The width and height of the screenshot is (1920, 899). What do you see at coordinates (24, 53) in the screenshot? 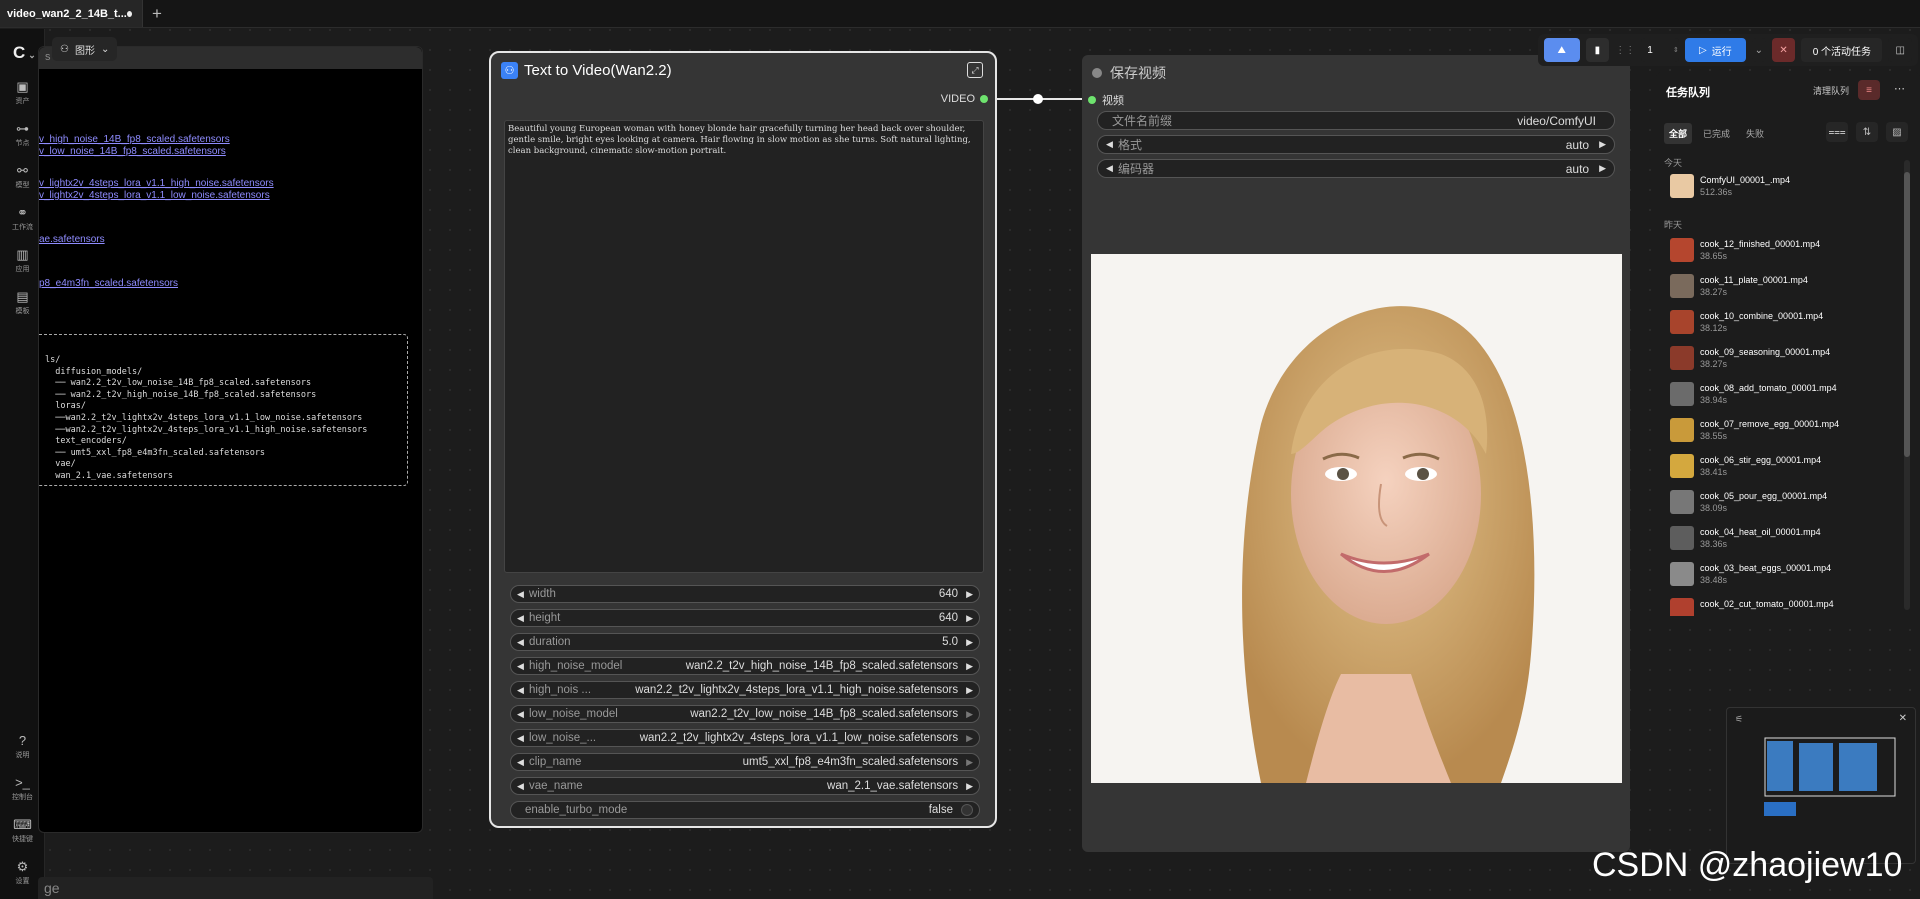
I see `comfy-logo-icon: C ⌄` at bounding box center [24, 53].